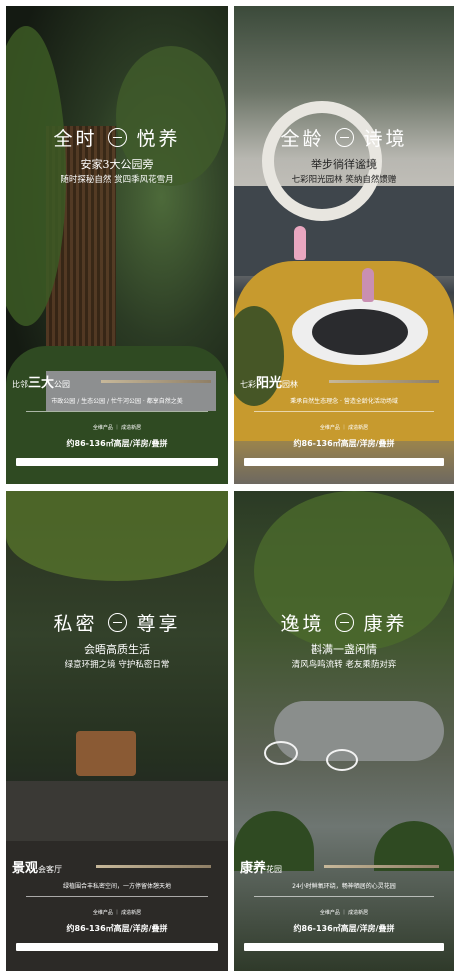 This screenshot has height=977, width=460. Describe the element at coordinates (117, 180) in the screenshot. I see `poster-tagline: 随时探秘自然 赏四季风花雪月` at that location.